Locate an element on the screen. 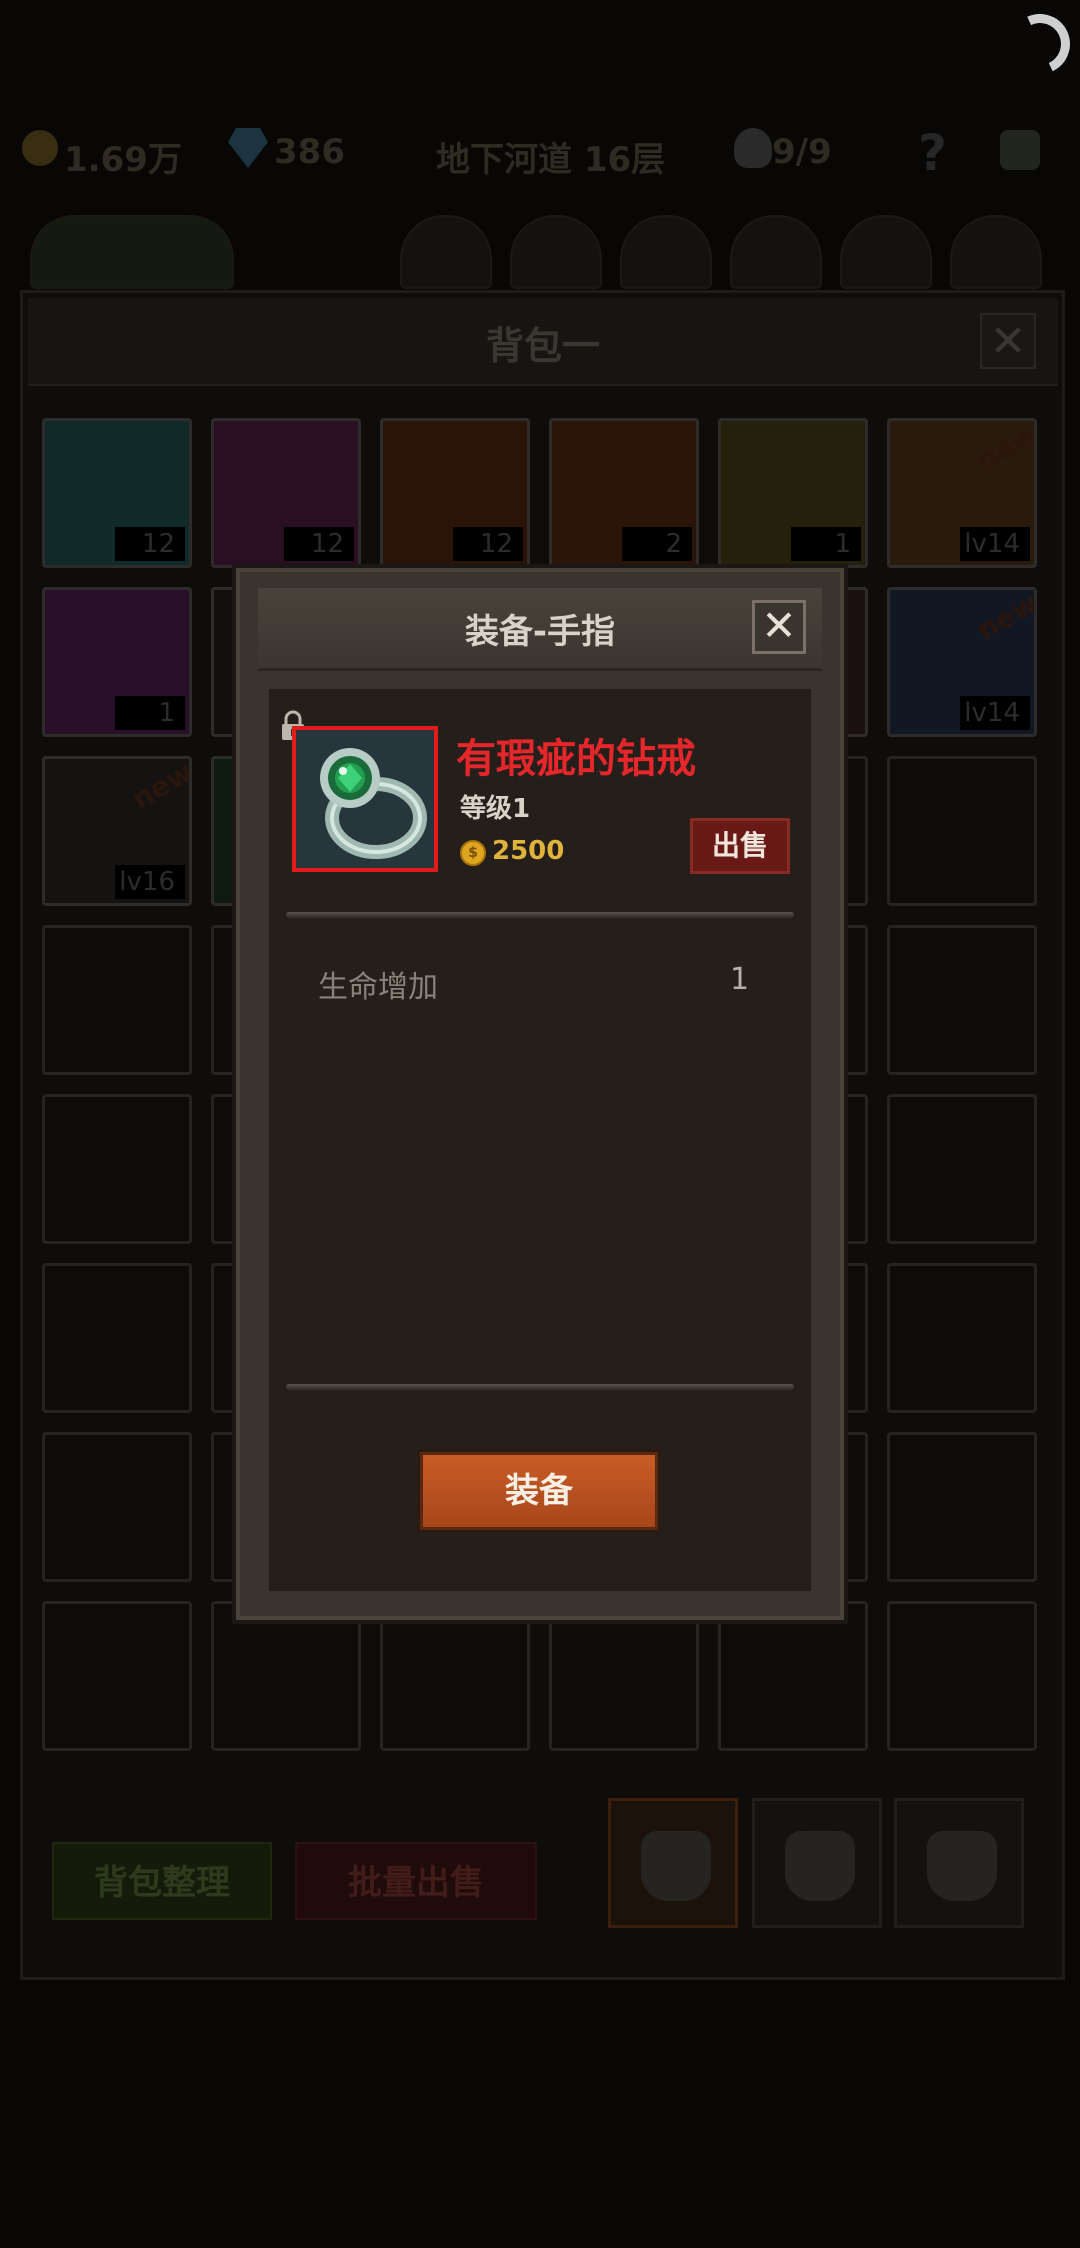 This screenshot has height=2248, width=1080. sell-button: 出售 is located at coordinates (740, 846).